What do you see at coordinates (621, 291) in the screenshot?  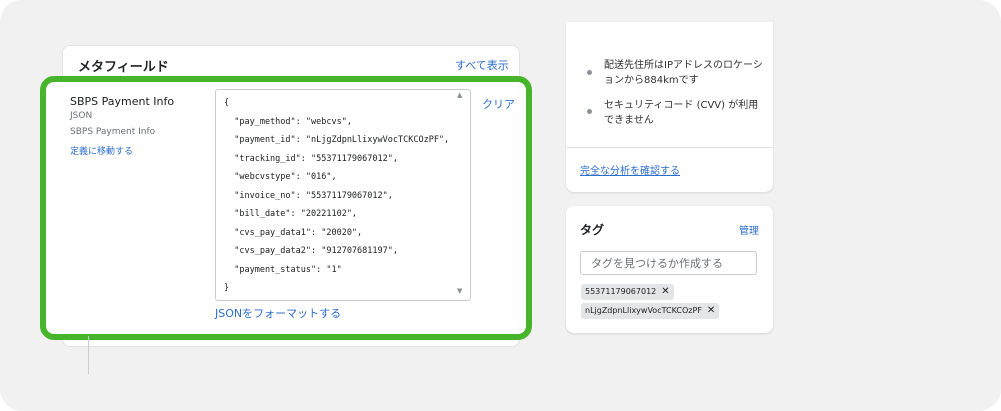 I see `tag-chip-label: 55371179067012` at bounding box center [621, 291].